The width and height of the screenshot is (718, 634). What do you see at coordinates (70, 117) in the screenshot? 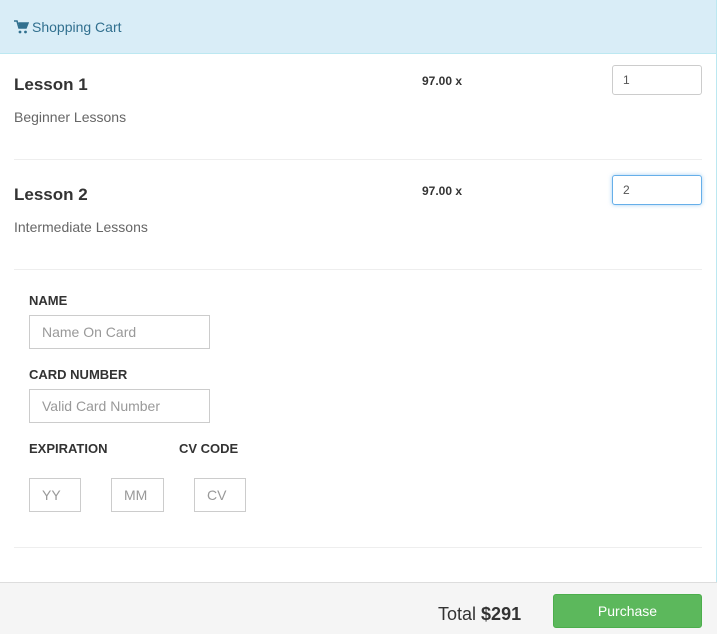
I see `item-description: Beginner Lessons` at bounding box center [70, 117].